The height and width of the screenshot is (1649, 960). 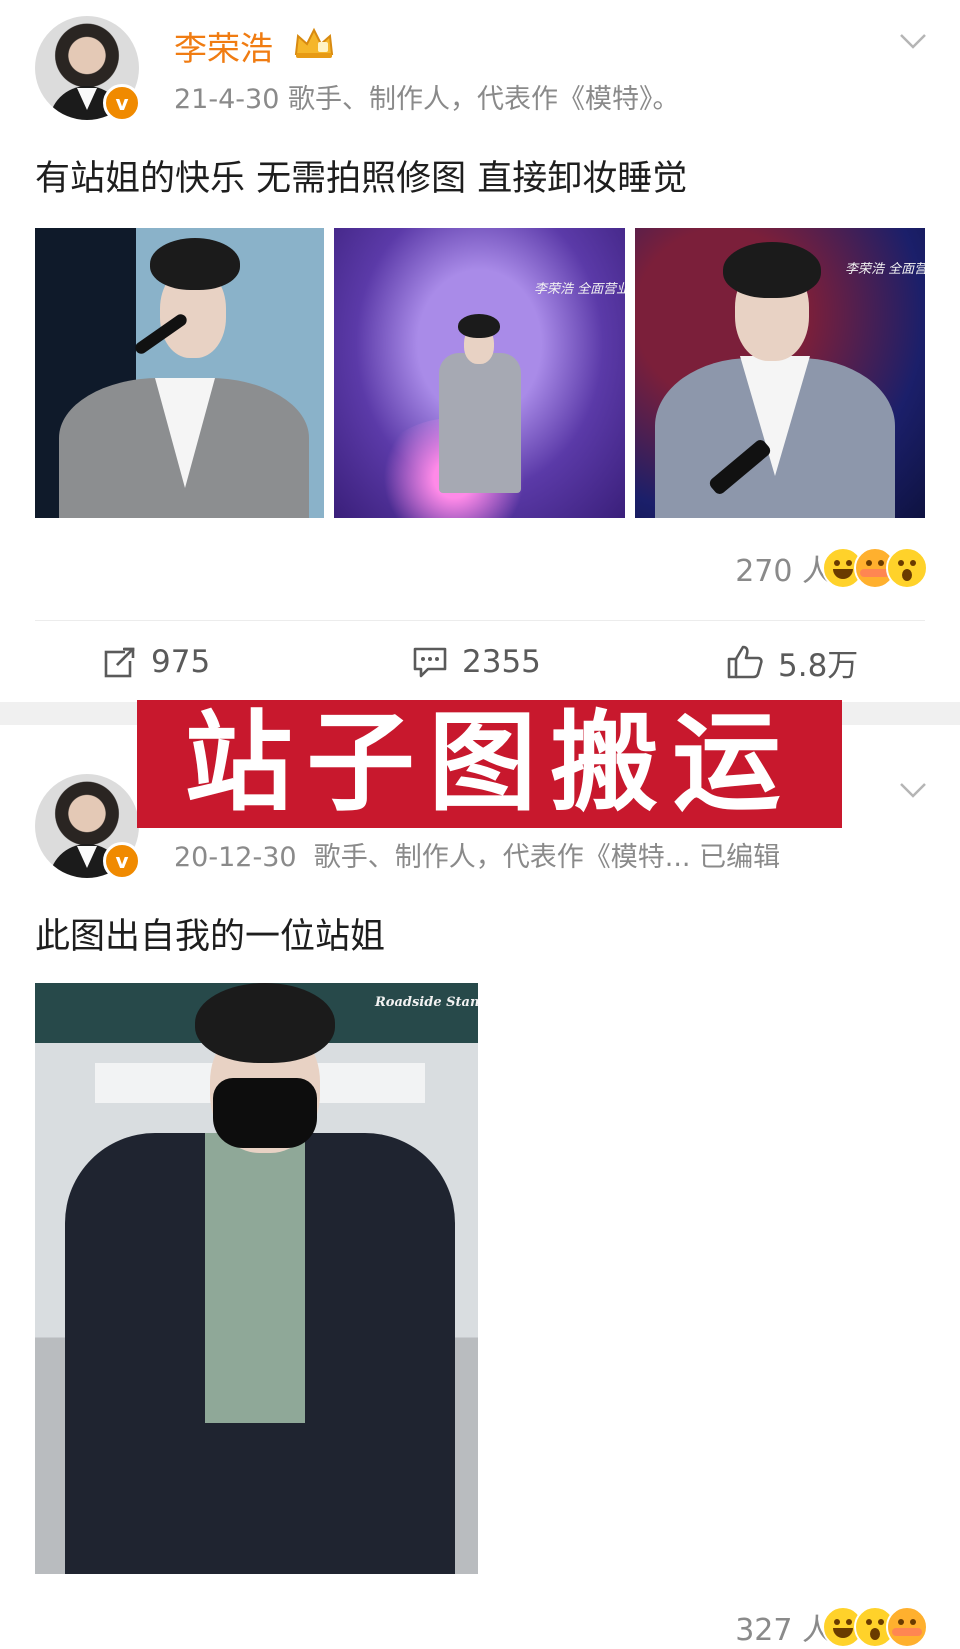 I want to click on post-image-3: 李荣浩 全面营业, so click(x=780, y=373).